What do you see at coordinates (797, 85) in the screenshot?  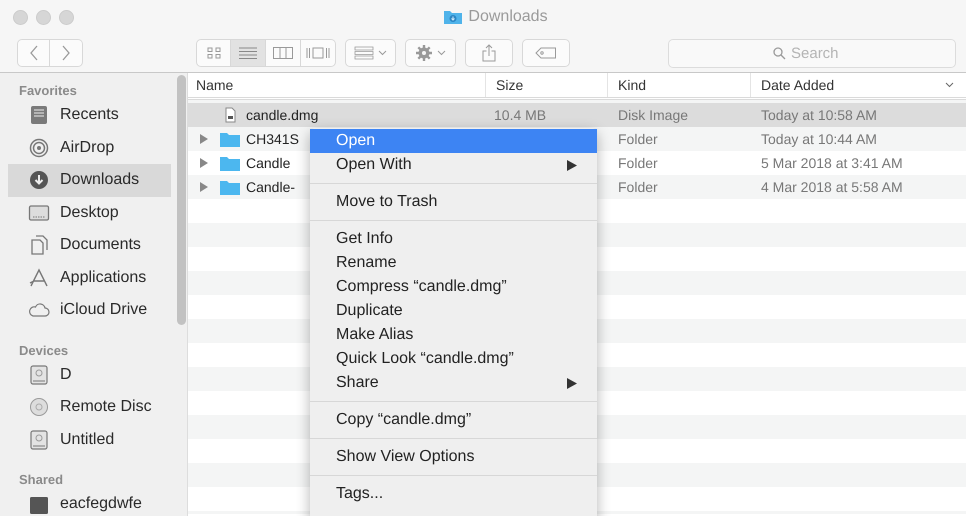 I see `column-label: Date Added` at bounding box center [797, 85].